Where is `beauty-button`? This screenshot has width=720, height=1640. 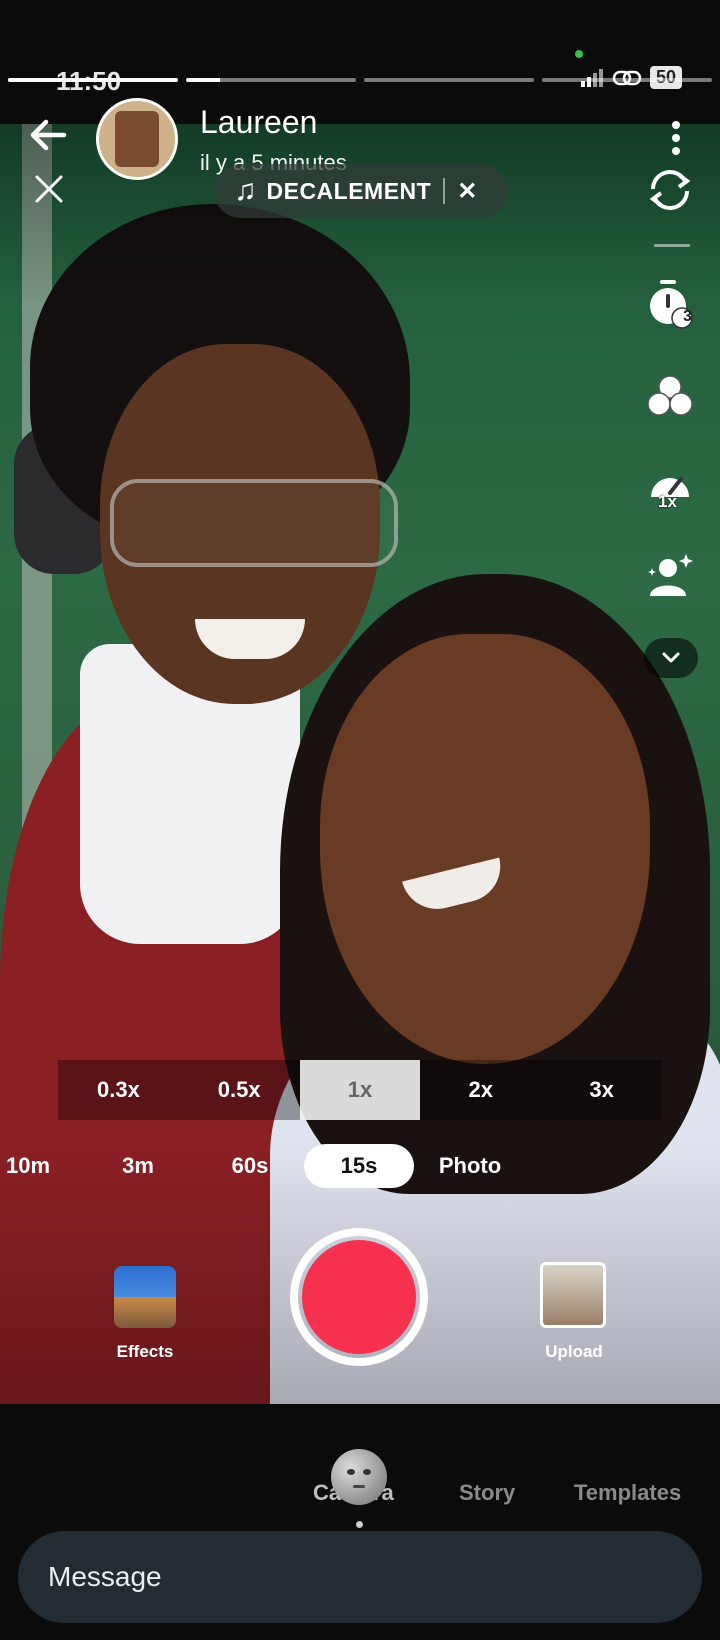 beauty-button is located at coordinates (670, 576).